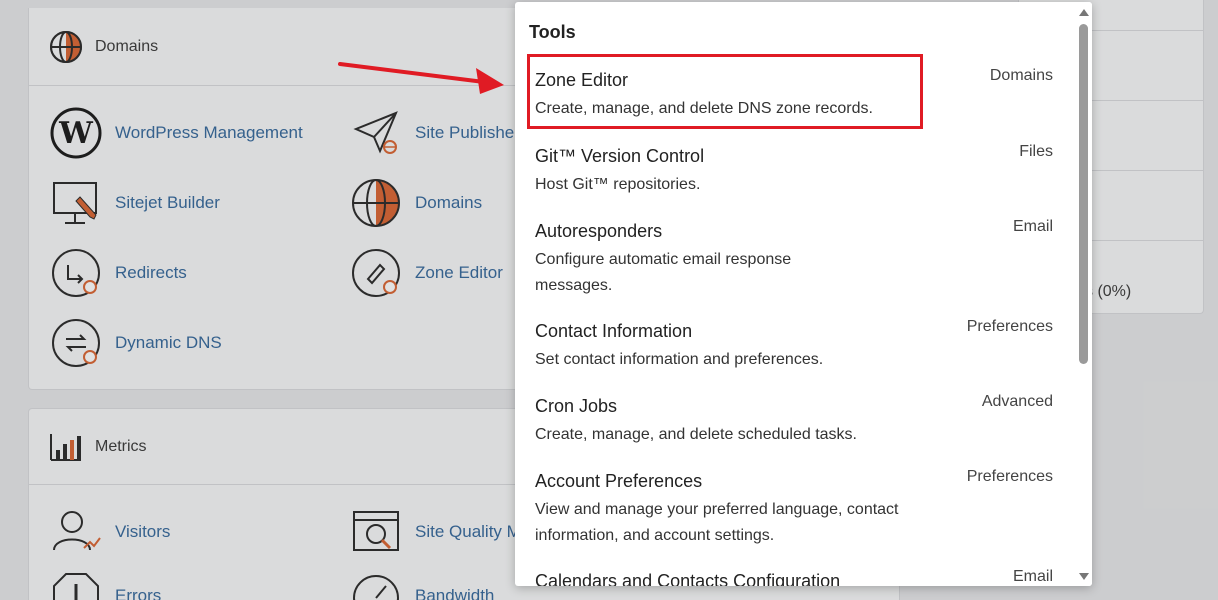 The width and height of the screenshot is (1218, 600). I want to click on annotation-highlight-box, so click(725, 91).